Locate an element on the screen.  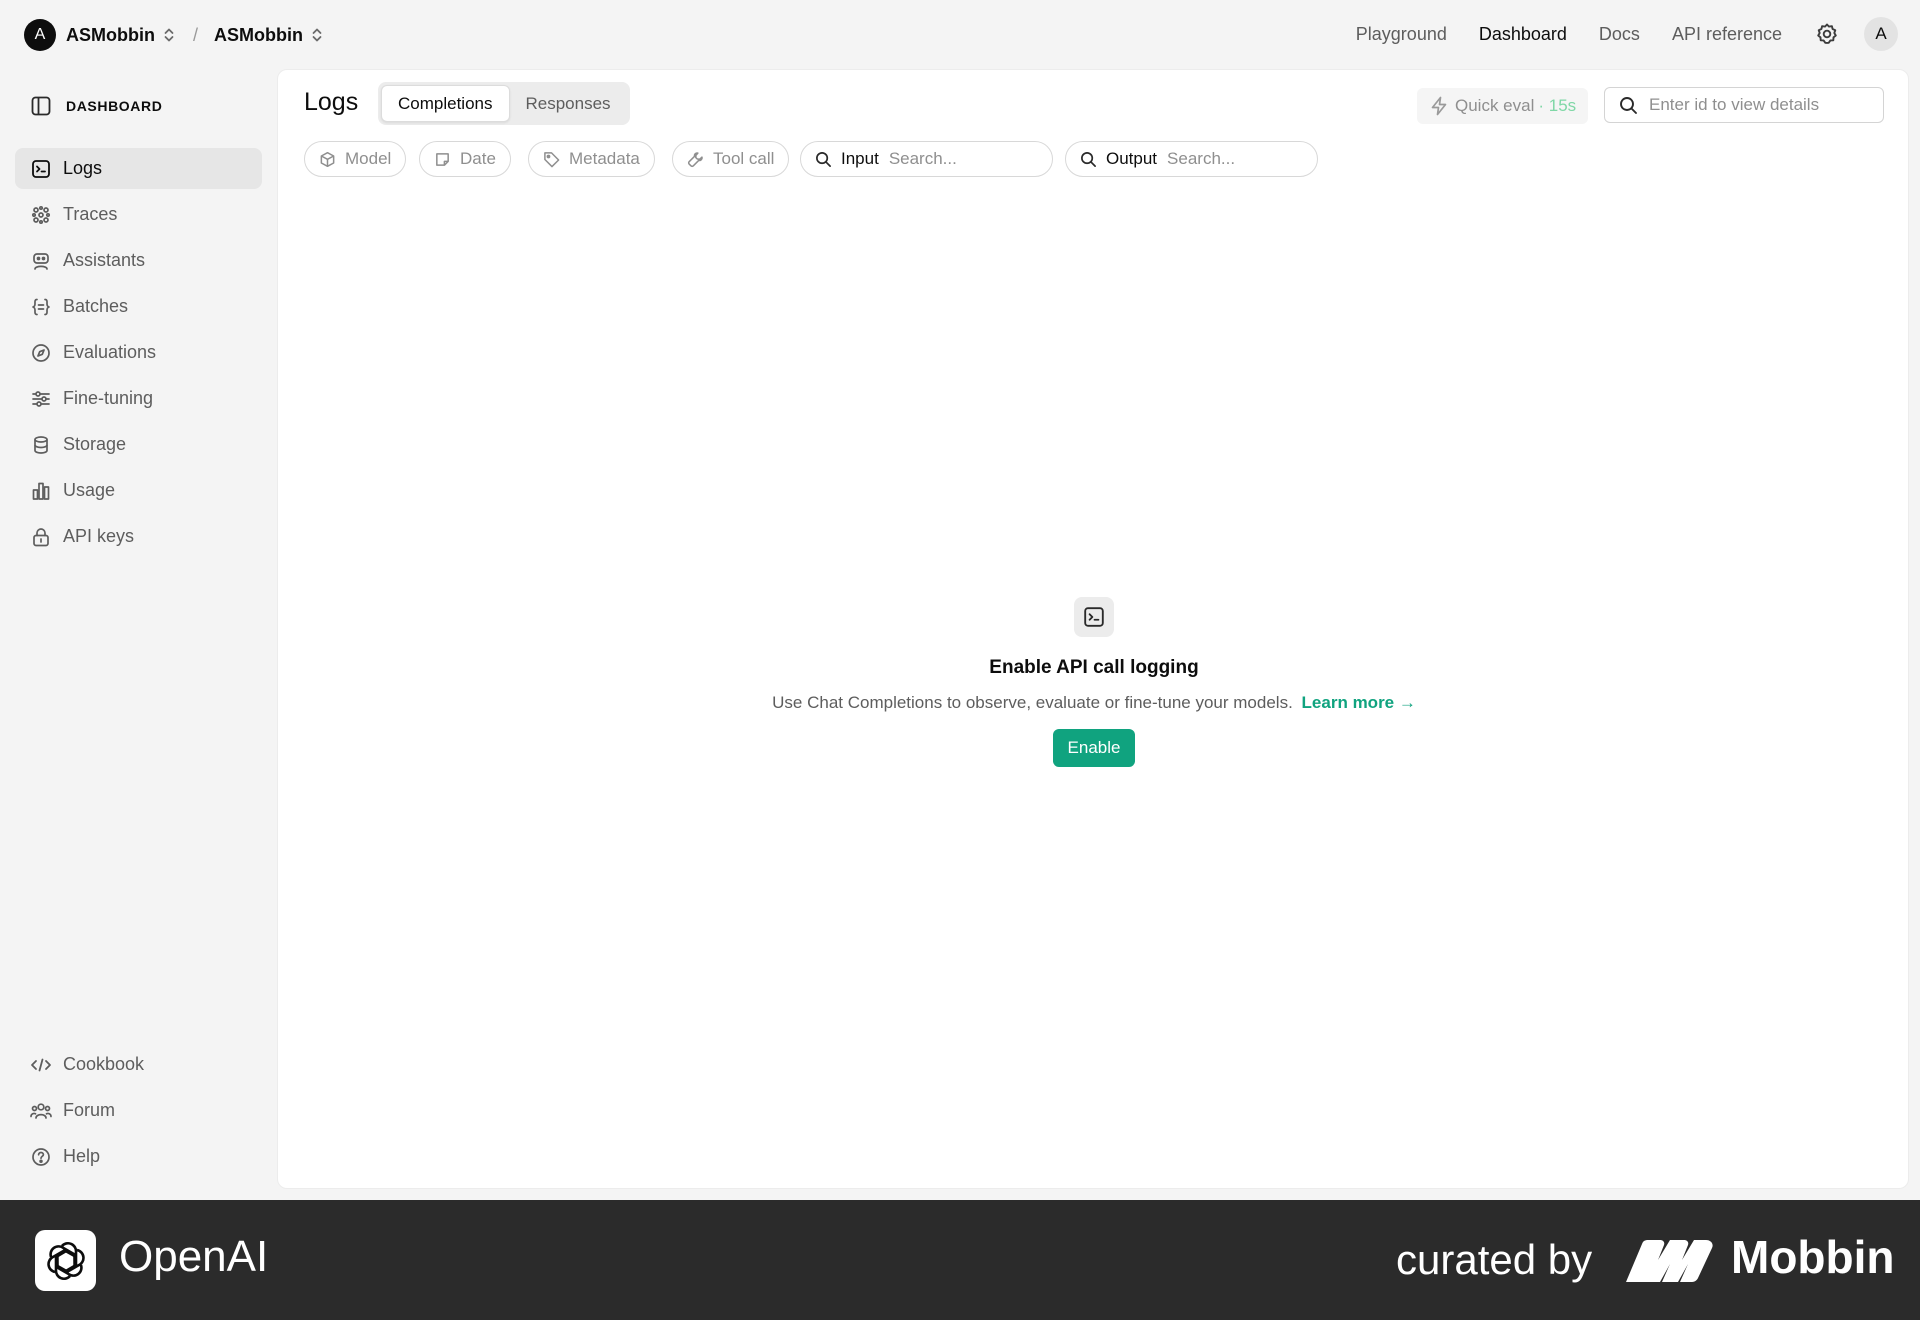
sidebar-item-label: Help is located at coordinates (82, 1156).